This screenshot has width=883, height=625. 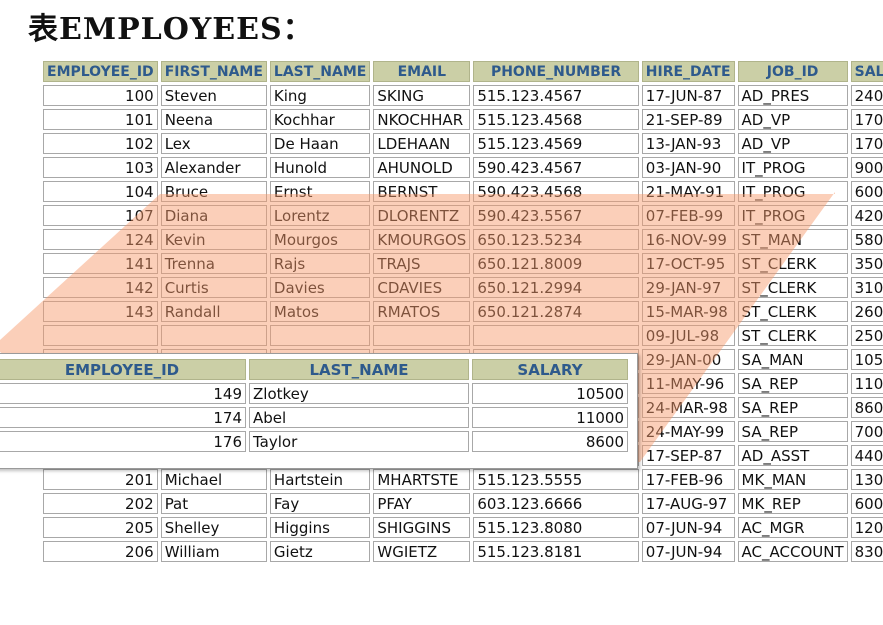 I want to click on table-cell: 103, so click(x=100, y=167).